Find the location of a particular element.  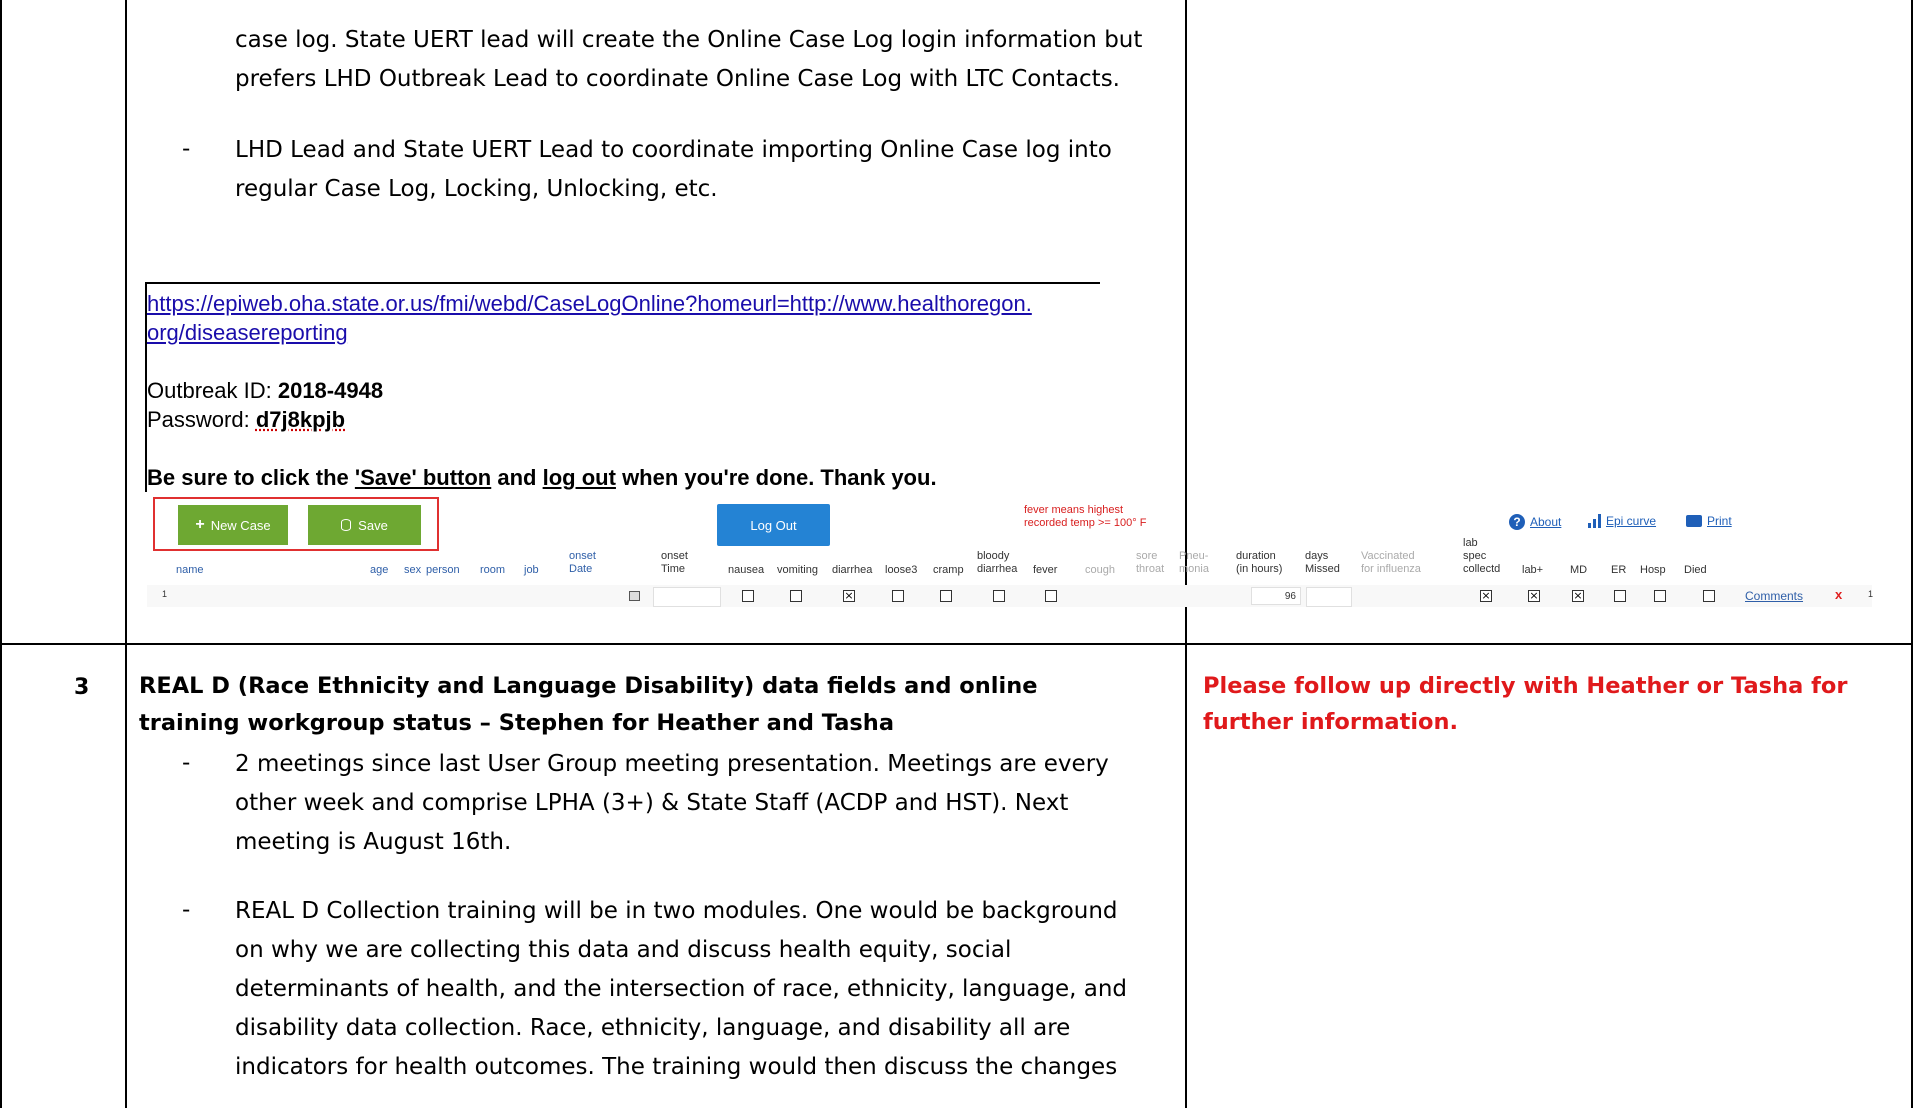

new-case-button: + New Case is located at coordinates (233, 525).